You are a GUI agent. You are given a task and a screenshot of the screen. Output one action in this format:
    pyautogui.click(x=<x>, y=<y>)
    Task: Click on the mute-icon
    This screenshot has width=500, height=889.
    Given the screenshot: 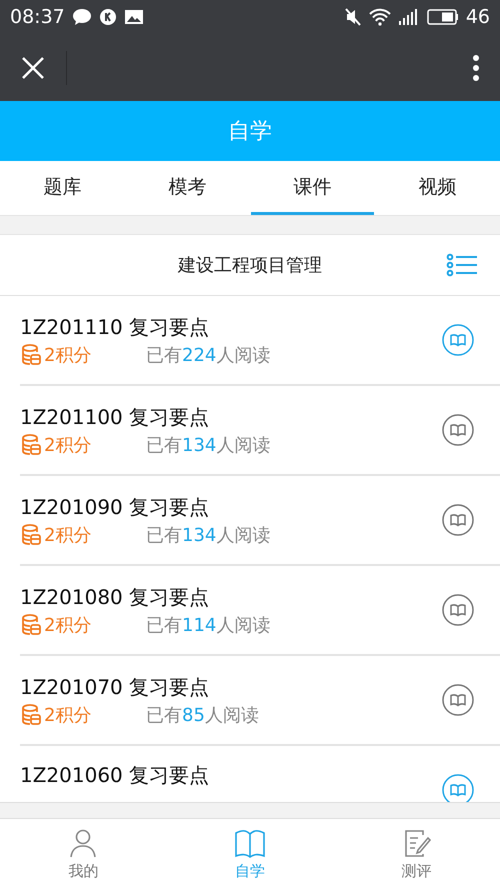 What is the action you would take?
    pyautogui.click(x=353, y=17)
    